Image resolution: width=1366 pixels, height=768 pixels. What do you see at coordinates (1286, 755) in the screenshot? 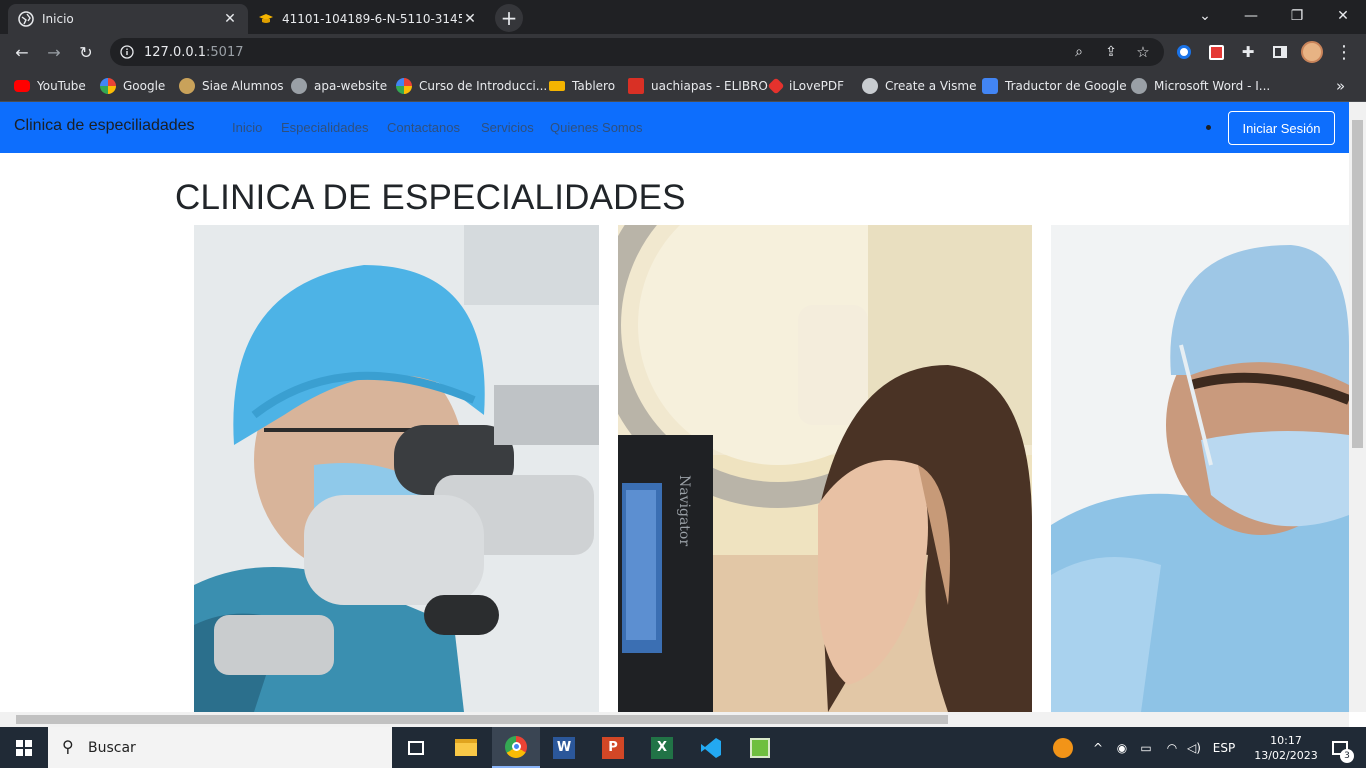
I see `date: 13/02/2023` at bounding box center [1286, 755].